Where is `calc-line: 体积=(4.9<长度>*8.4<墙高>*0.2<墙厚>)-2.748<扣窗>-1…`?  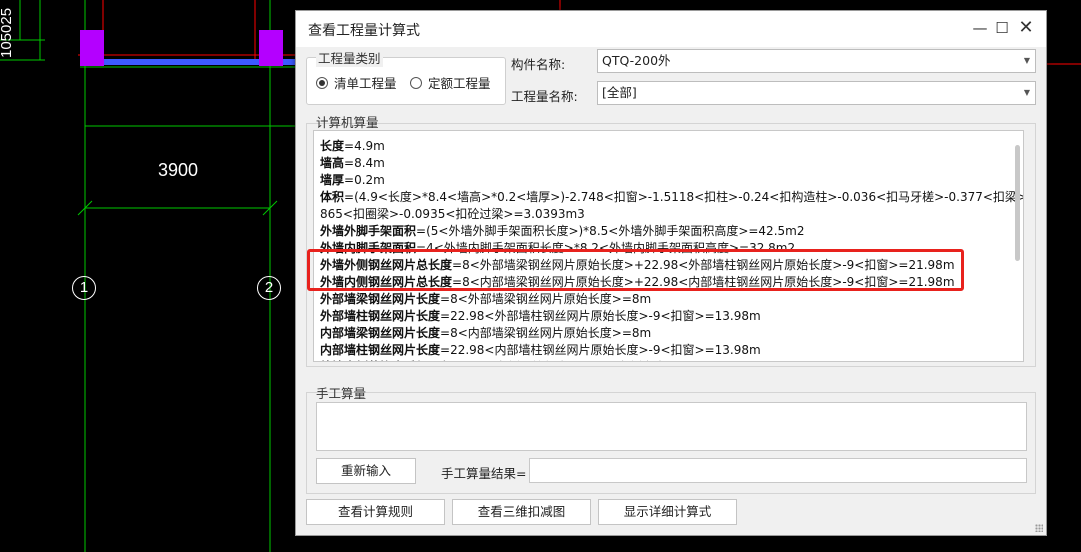
calc-line: 体积=(4.9<长度>*8.4<墙高>*0.2<墙厚>)-2.748<扣窗>-1… is located at coordinates (668, 197).